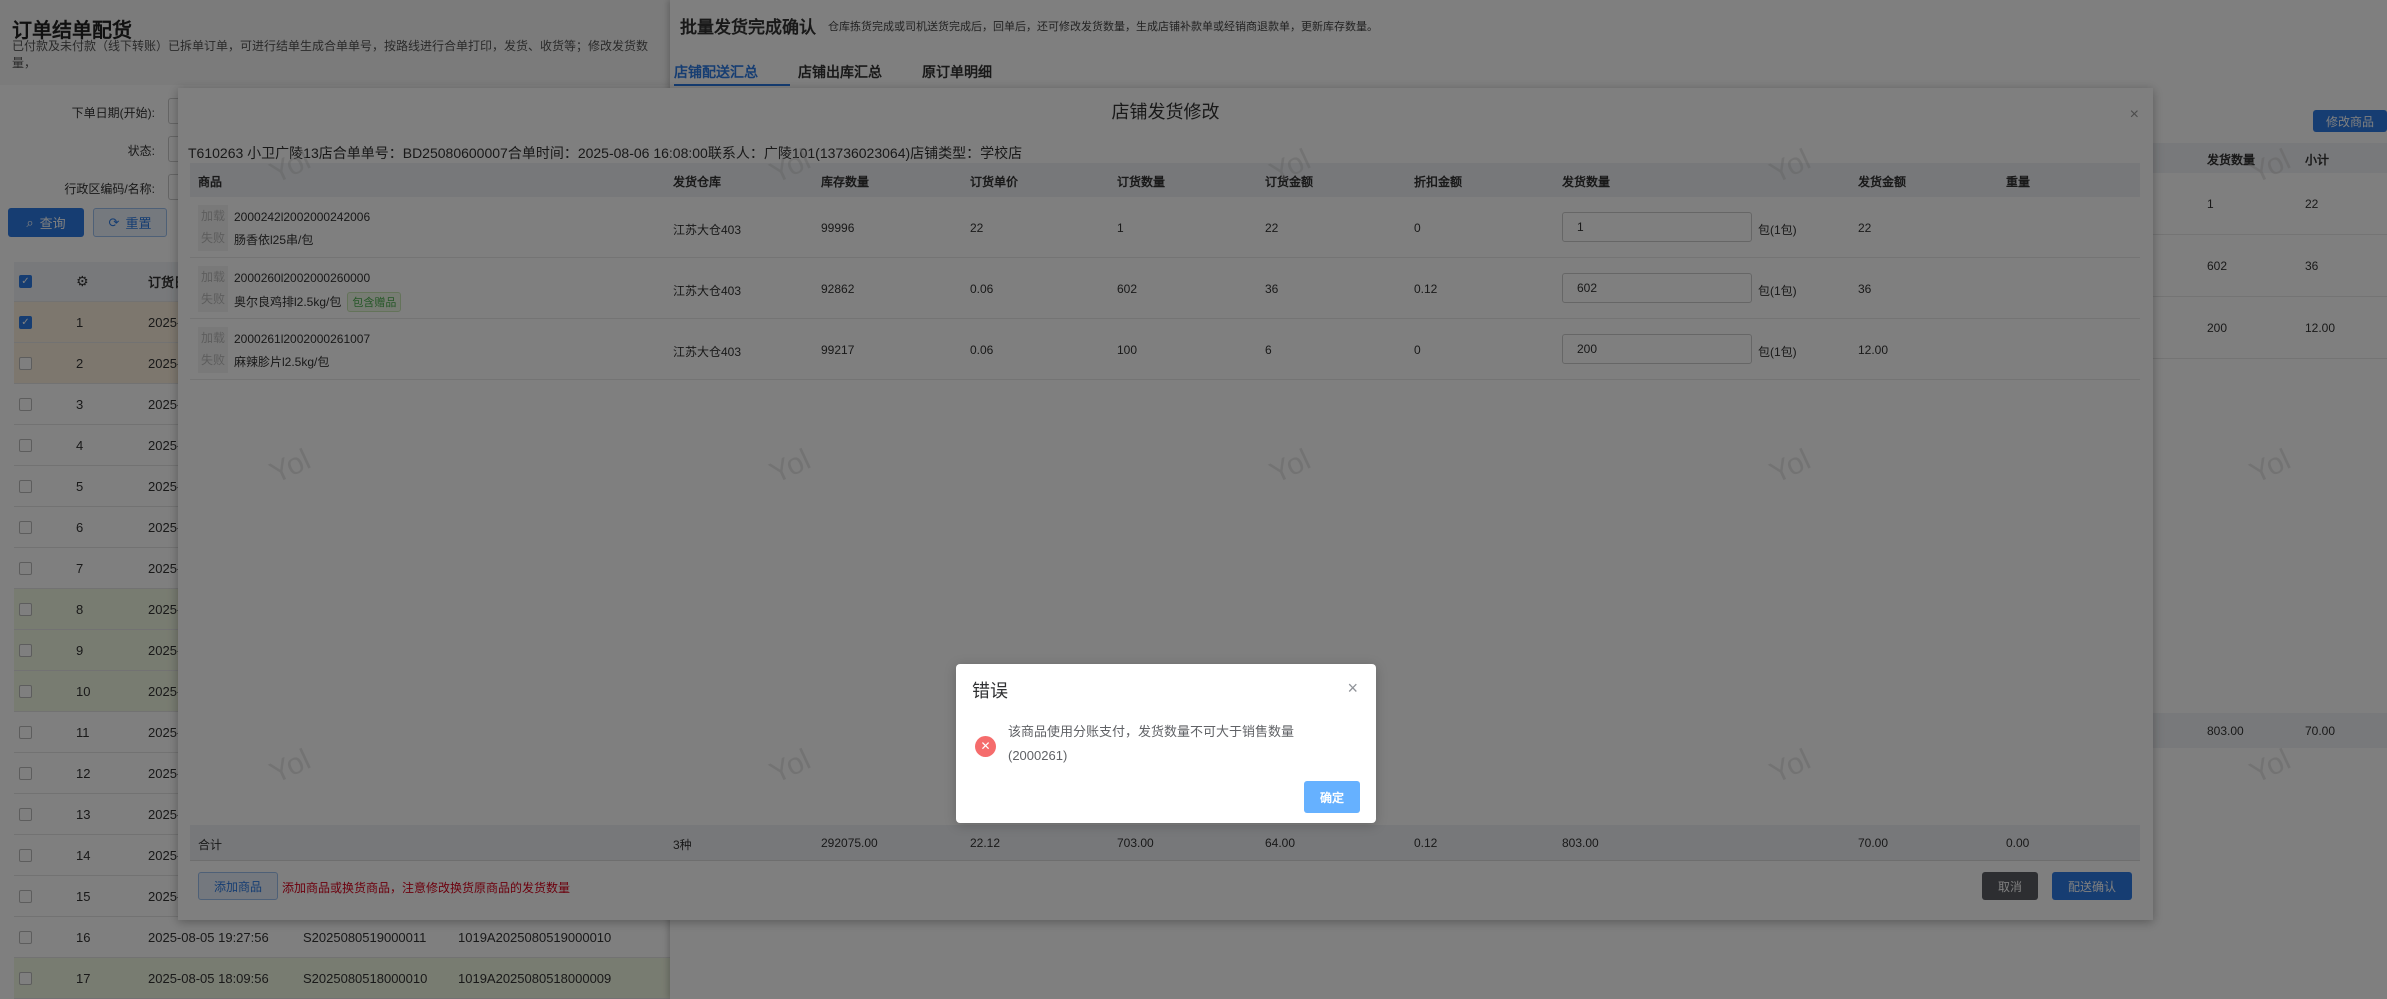 The height and width of the screenshot is (999, 2387). What do you see at coordinates (990, 691) in the screenshot?
I see `error-dialog-title: 错误` at bounding box center [990, 691].